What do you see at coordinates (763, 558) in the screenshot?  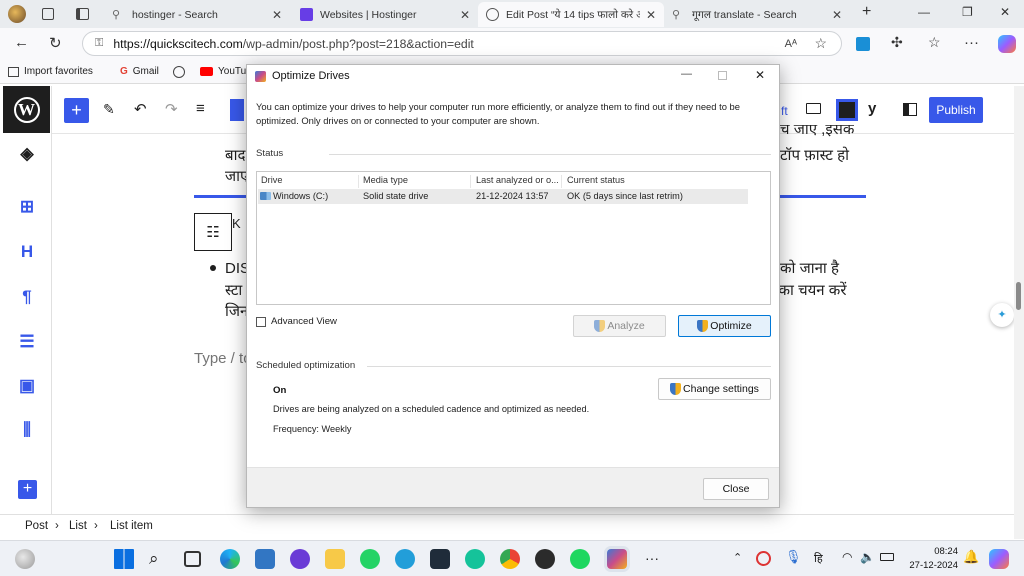 I see `tray-app-icon` at bounding box center [763, 558].